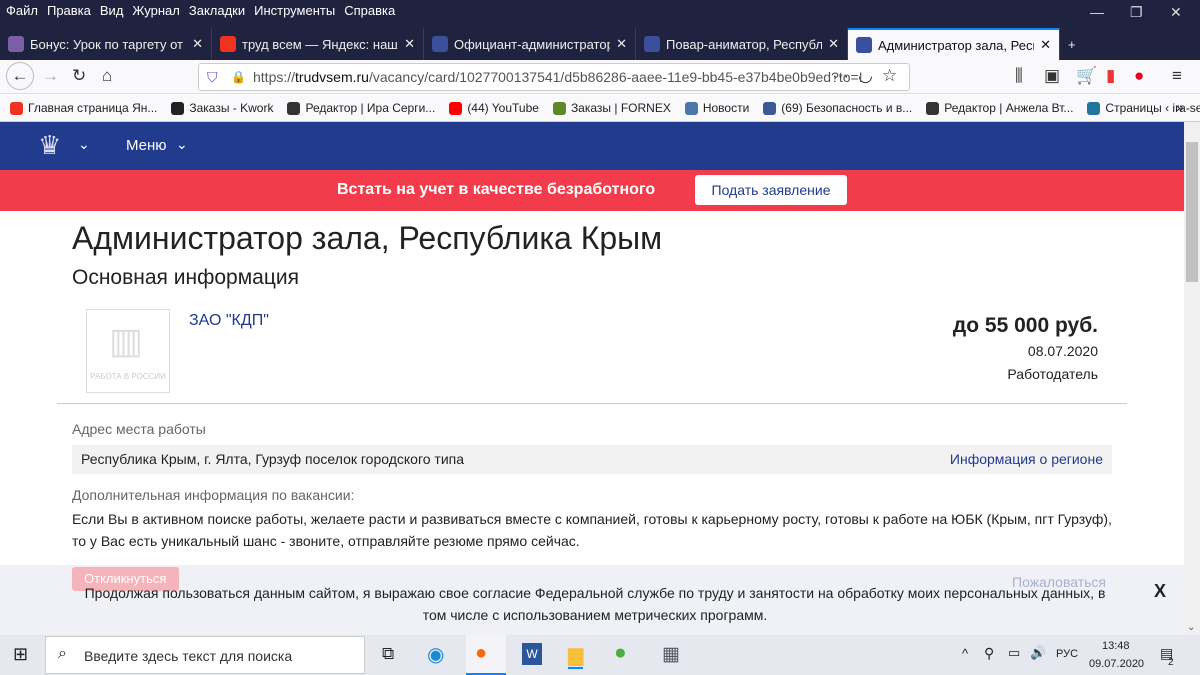  I want to click on task-view-icon: ⧉, so click(388, 654).